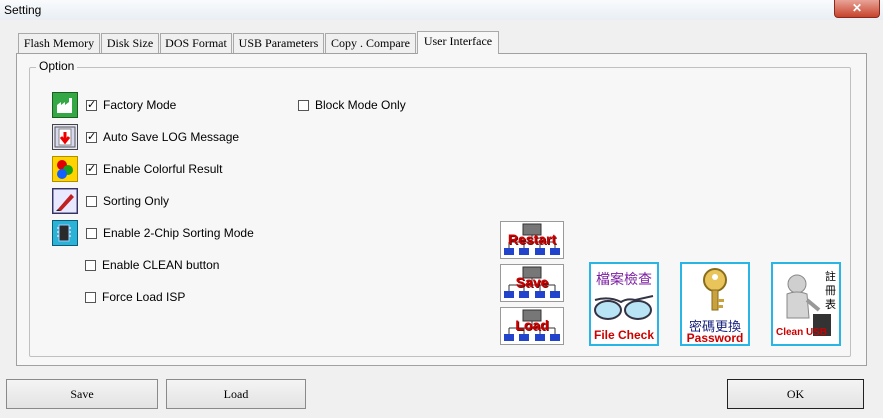 The image size is (883, 418). I want to click on two-chip-sorting-checkbox, so click(91, 233).